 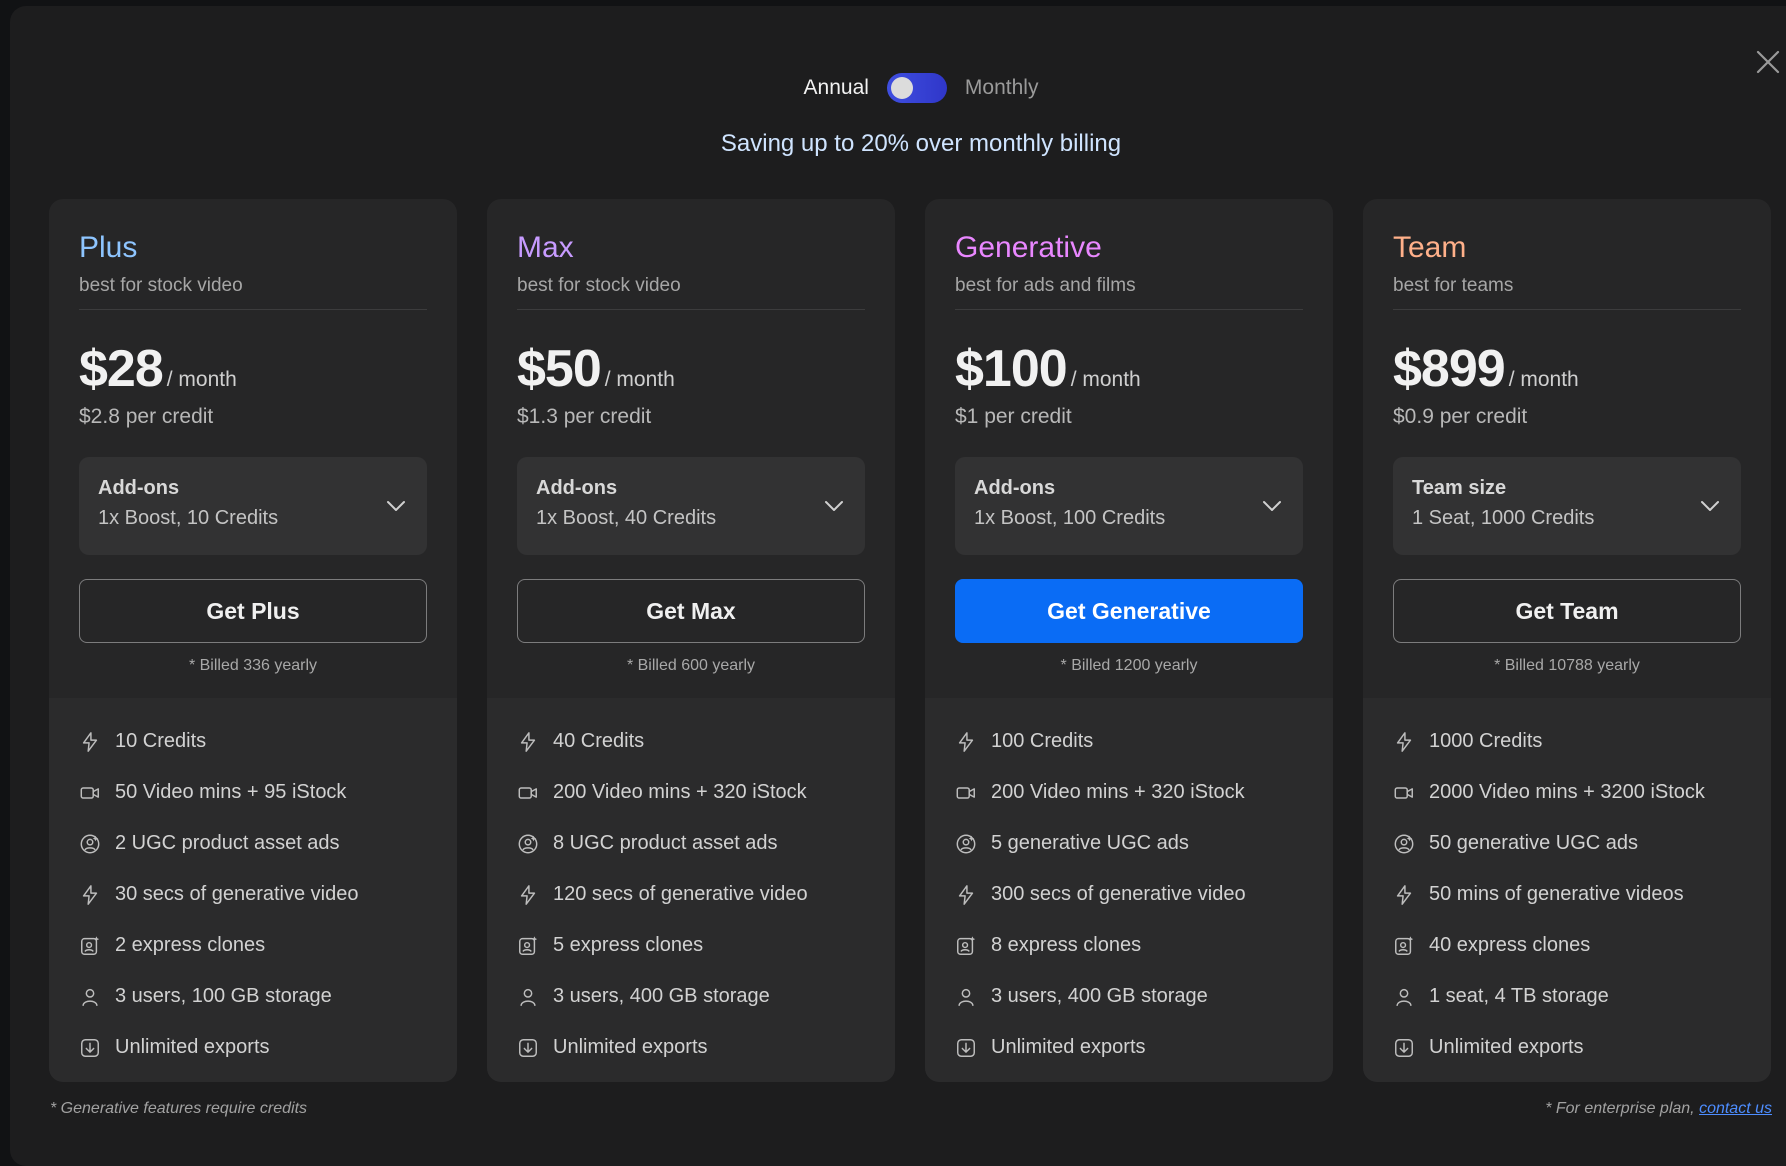 I want to click on per-credit-price: $1 per credit, so click(x=1013, y=416).